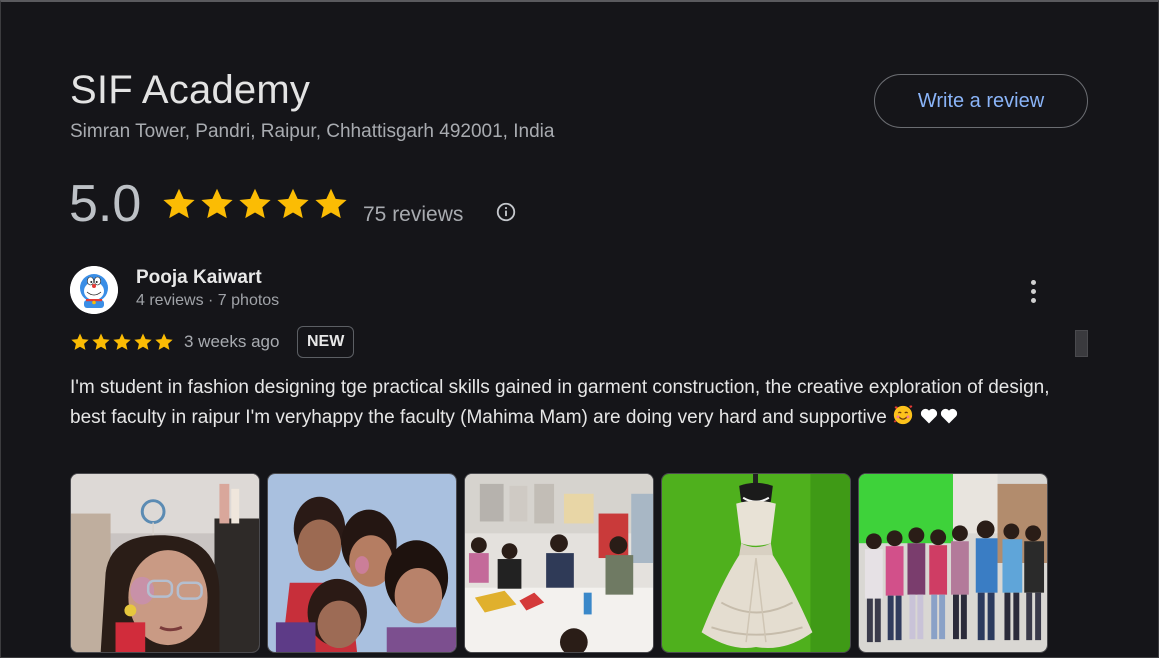 Image resolution: width=1159 pixels, height=658 pixels. I want to click on new-badge: NEW, so click(326, 342).